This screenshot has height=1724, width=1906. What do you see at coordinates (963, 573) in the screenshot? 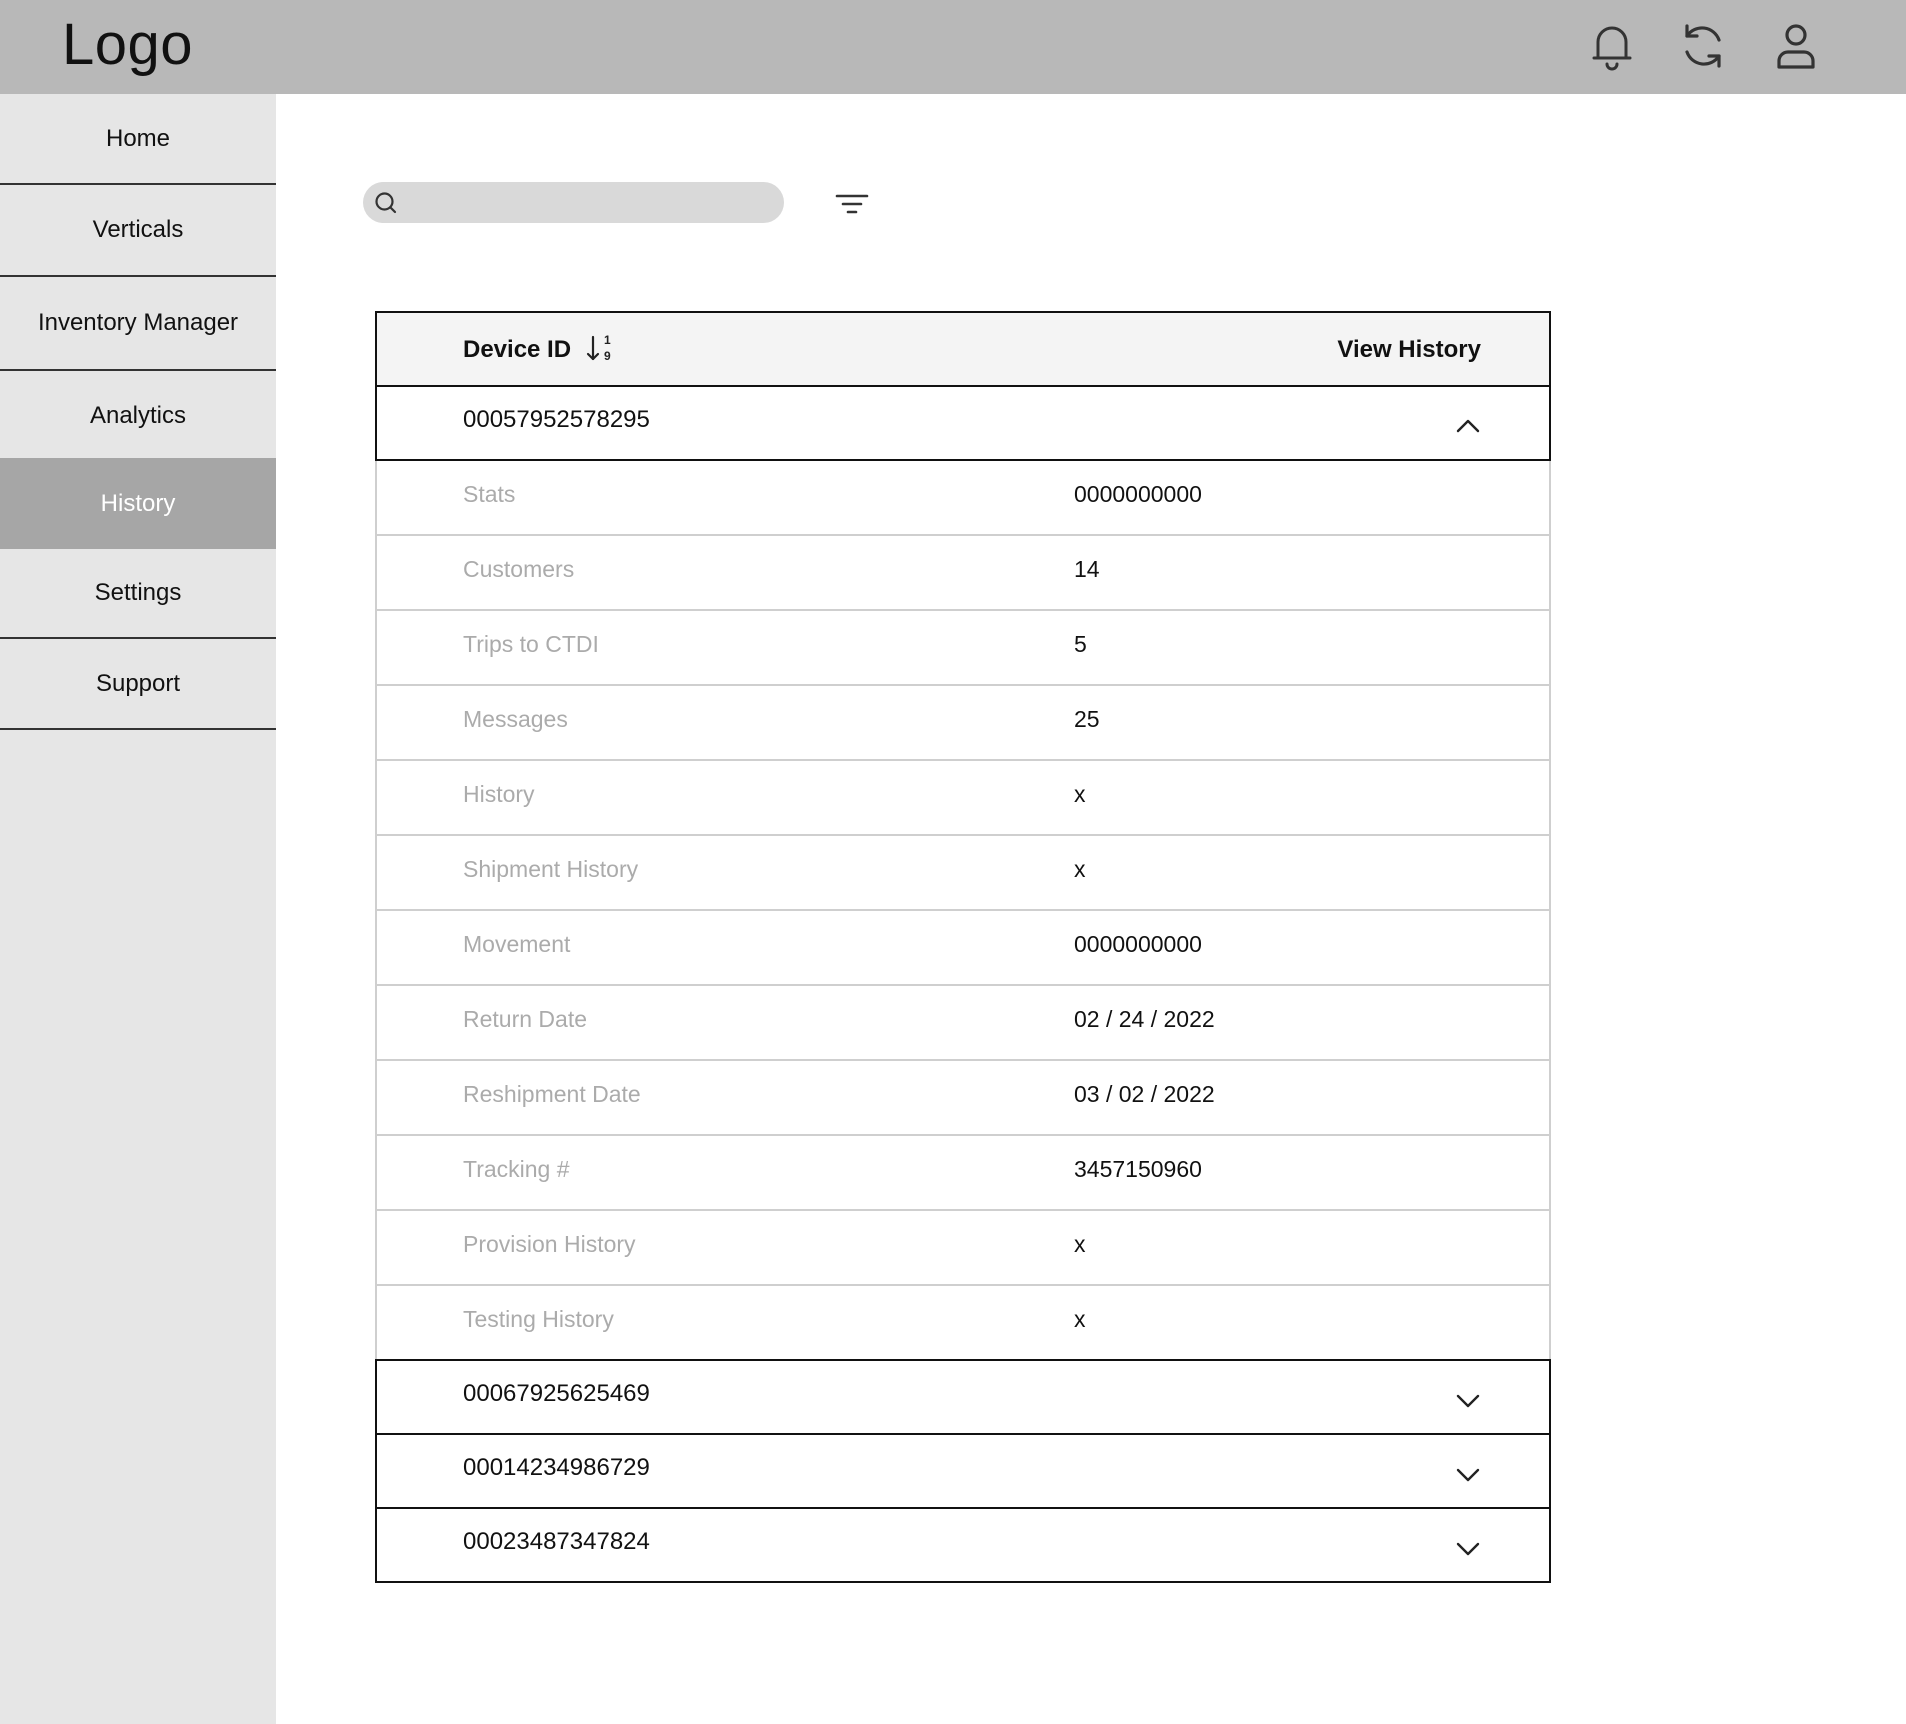
I see `detail-row-customers: Customers 14` at bounding box center [963, 573].